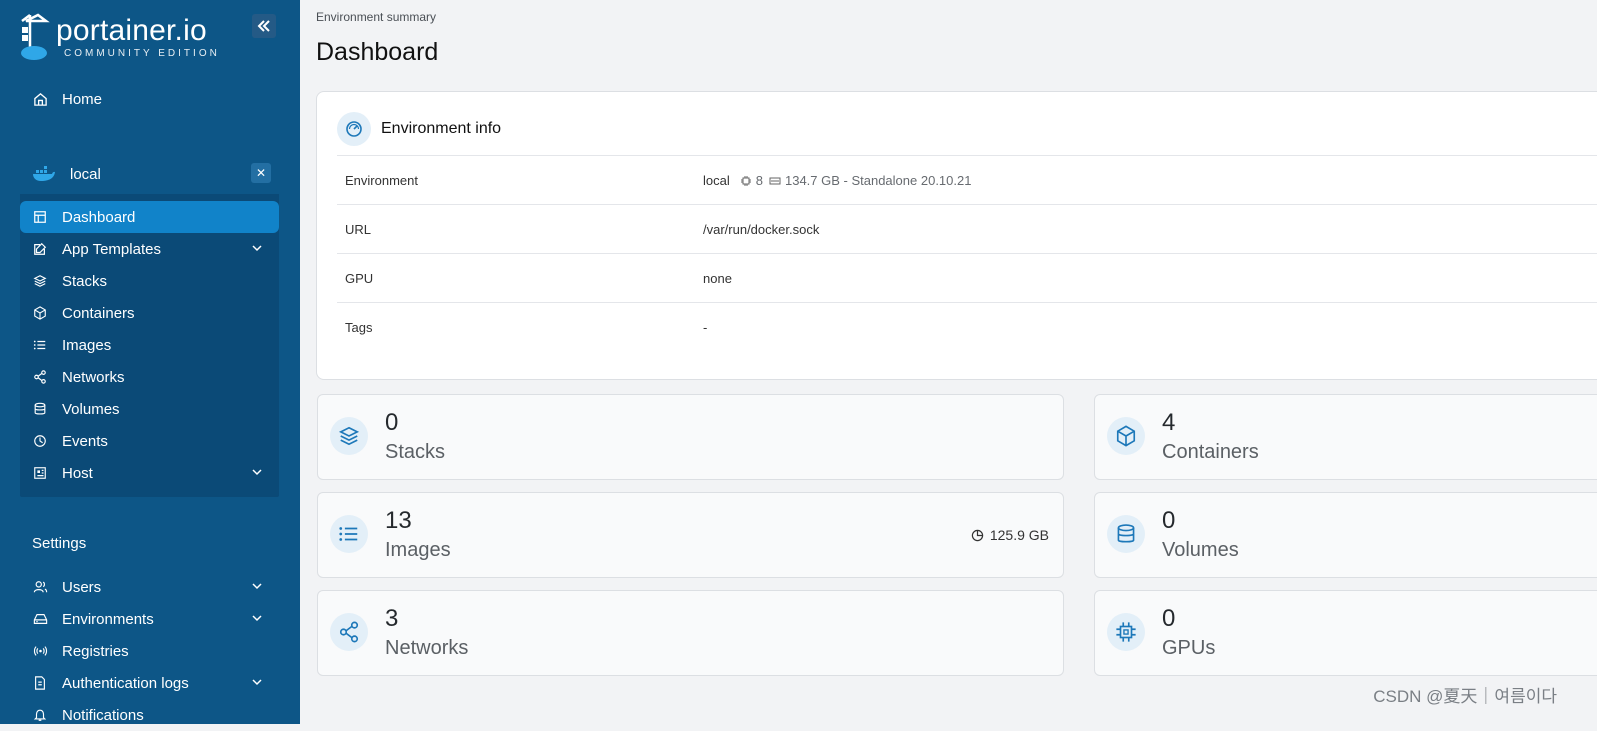 Image resolution: width=1597 pixels, height=731 pixels. Describe the element at coordinates (1210, 452) in the screenshot. I see `containers-label: Containers` at that location.